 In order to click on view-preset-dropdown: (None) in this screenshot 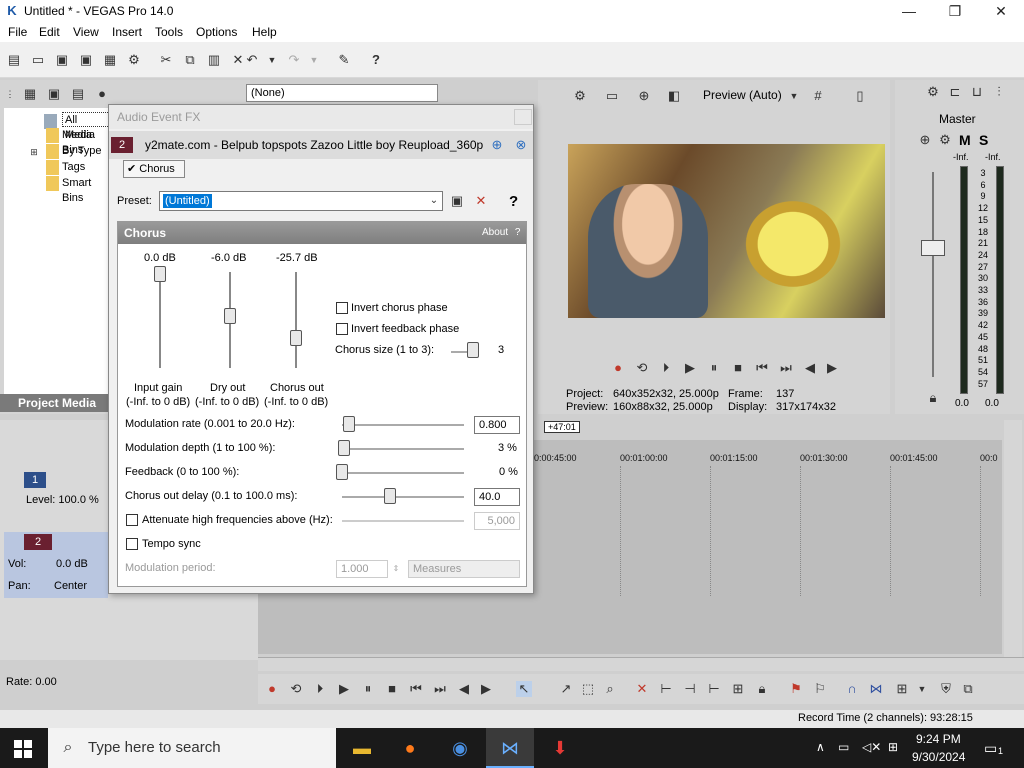, I will do `click(342, 93)`.